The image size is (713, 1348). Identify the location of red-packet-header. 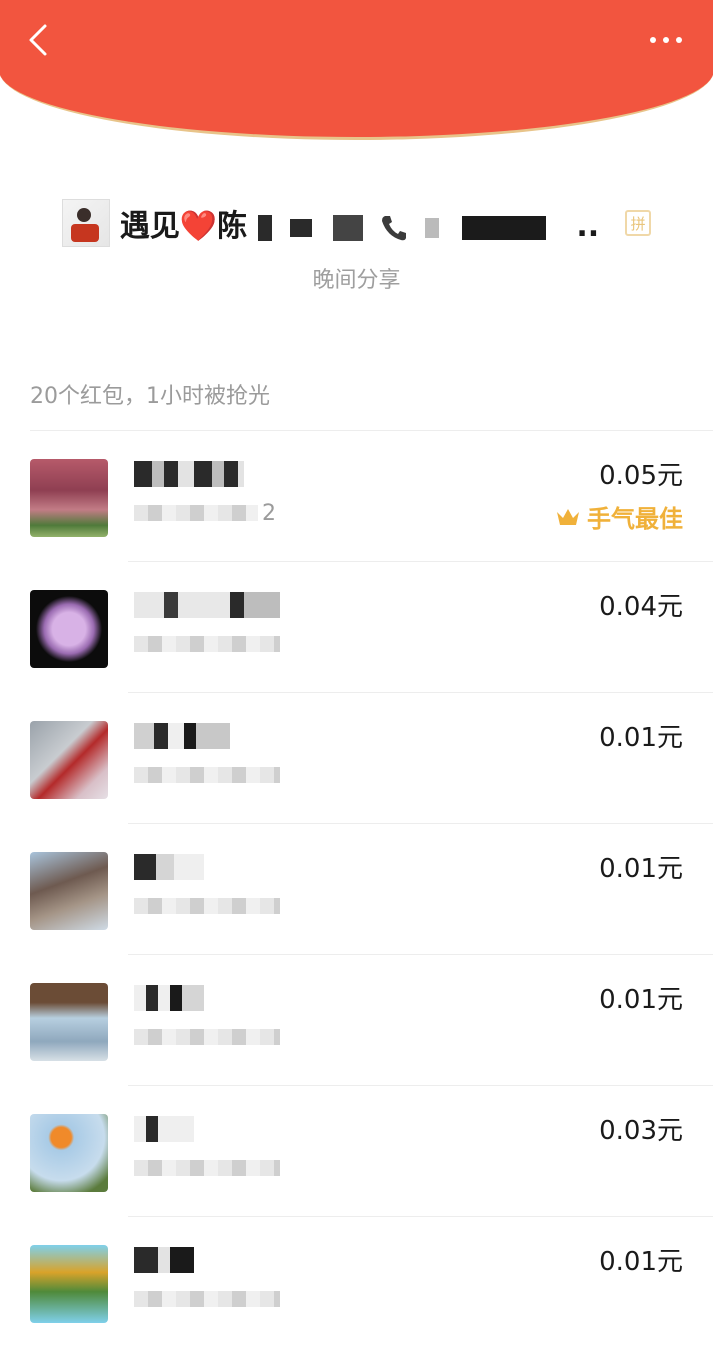
(356, 70).